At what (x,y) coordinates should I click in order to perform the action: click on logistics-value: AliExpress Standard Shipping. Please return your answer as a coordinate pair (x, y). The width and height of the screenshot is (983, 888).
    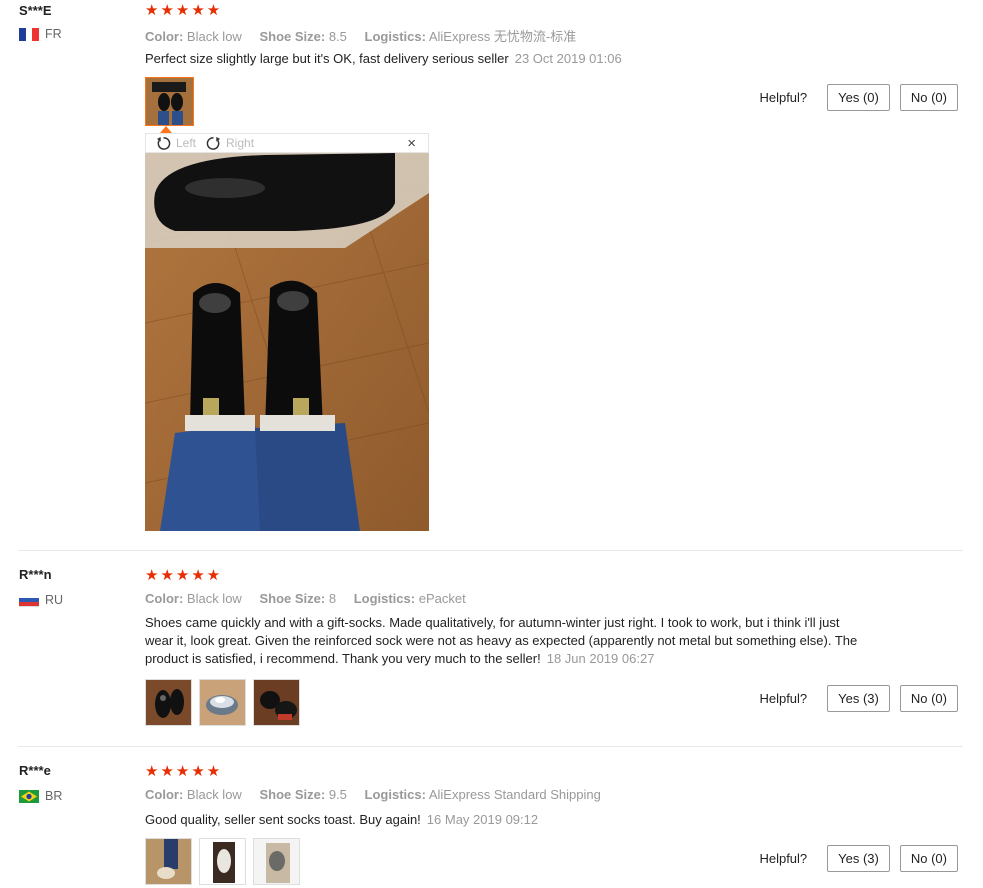
    Looking at the image, I should click on (514, 794).